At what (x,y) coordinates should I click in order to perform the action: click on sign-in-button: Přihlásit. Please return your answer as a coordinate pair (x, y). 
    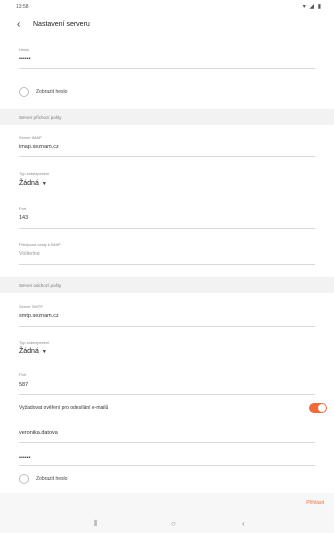
    Looking at the image, I should click on (315, 503).